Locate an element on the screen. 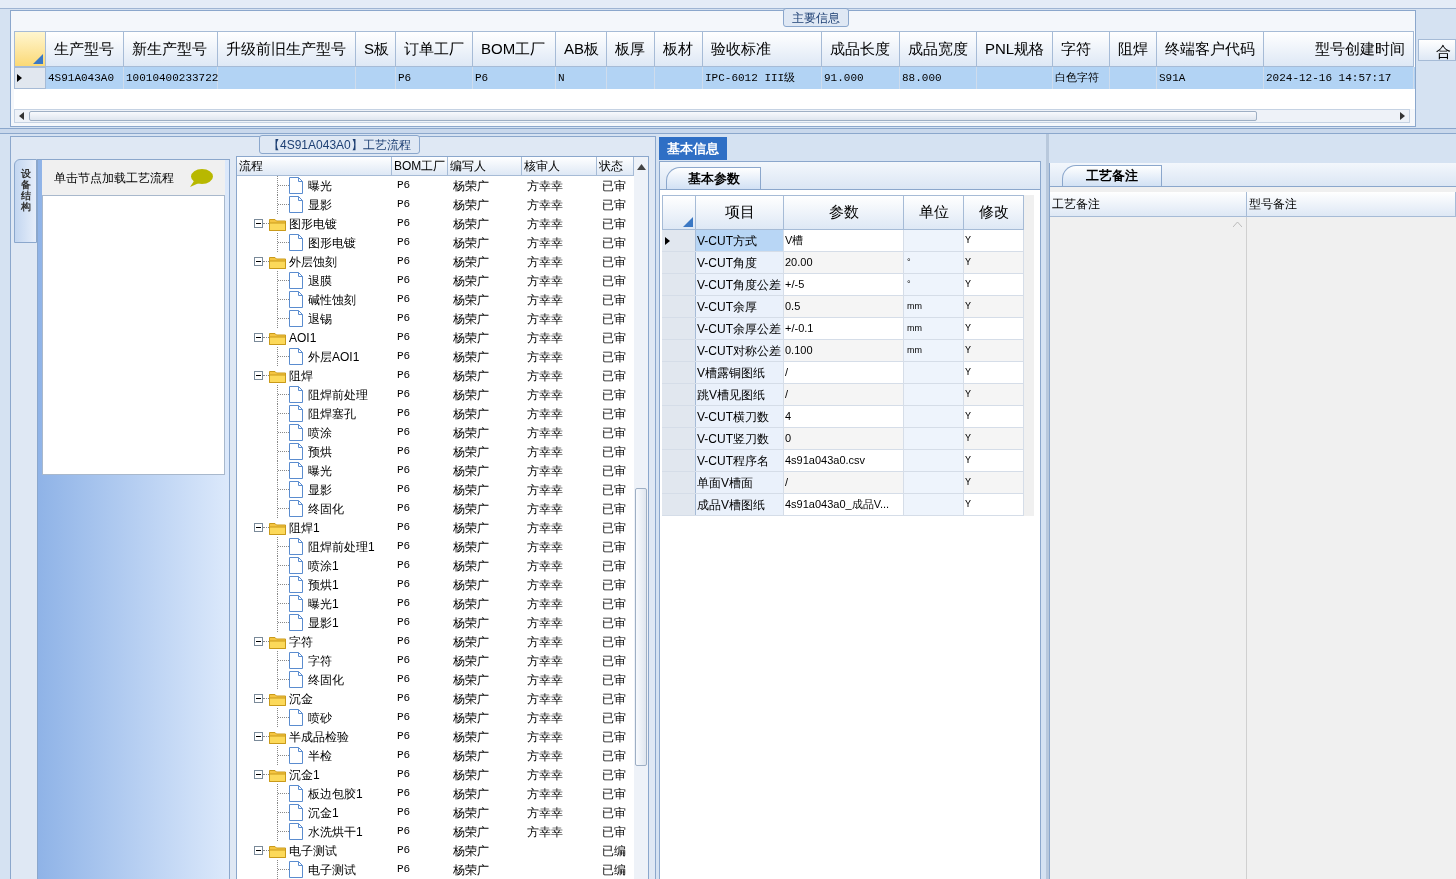  column-header: 工艺备注 is located at coordinates (1148, 204).